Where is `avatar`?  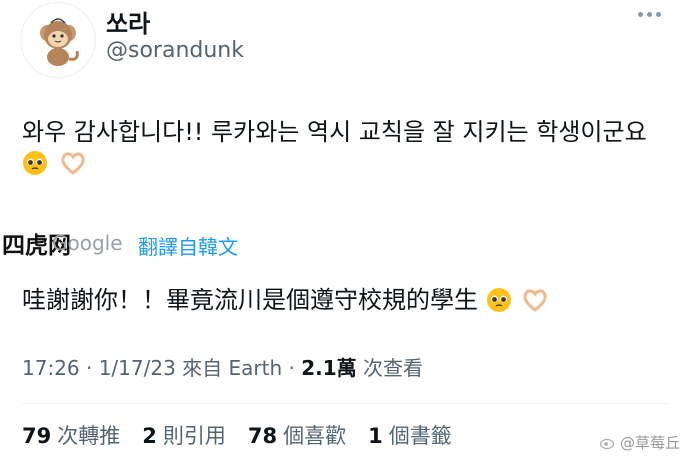 avatar is located at coordinates (58, 40).